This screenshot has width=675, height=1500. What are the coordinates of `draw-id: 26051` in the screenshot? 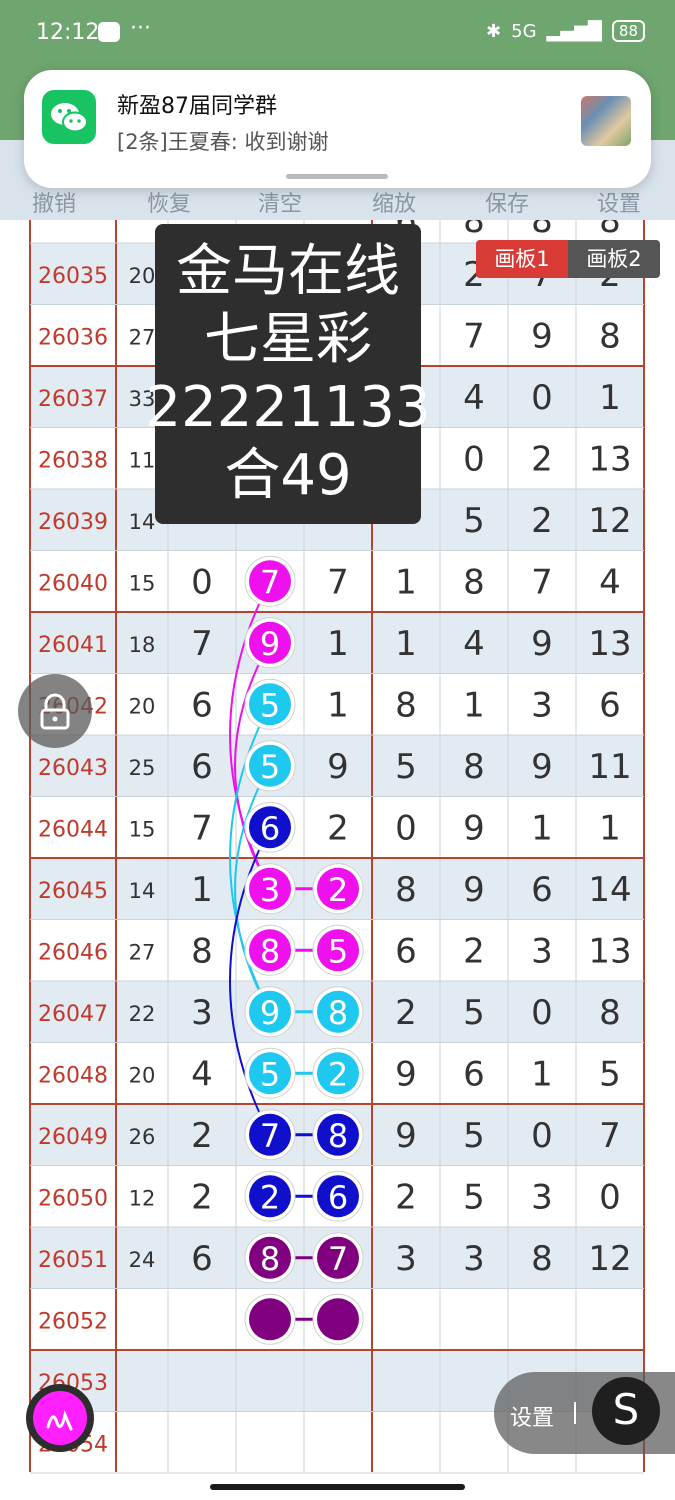 It's located at (73, 1260).